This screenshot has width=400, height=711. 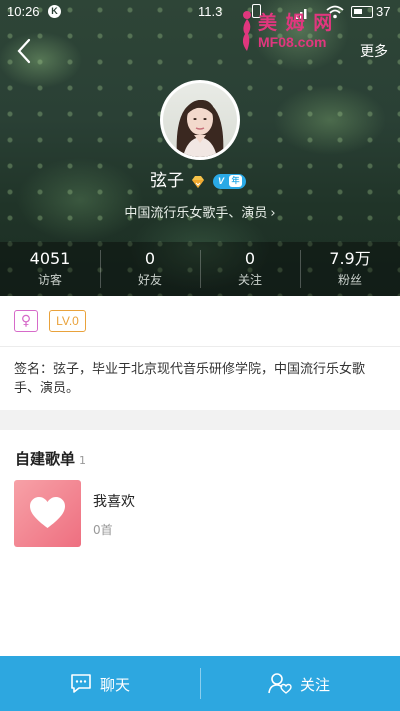 I want to click on chat-label: 聊天, so click(x=115, y=685).